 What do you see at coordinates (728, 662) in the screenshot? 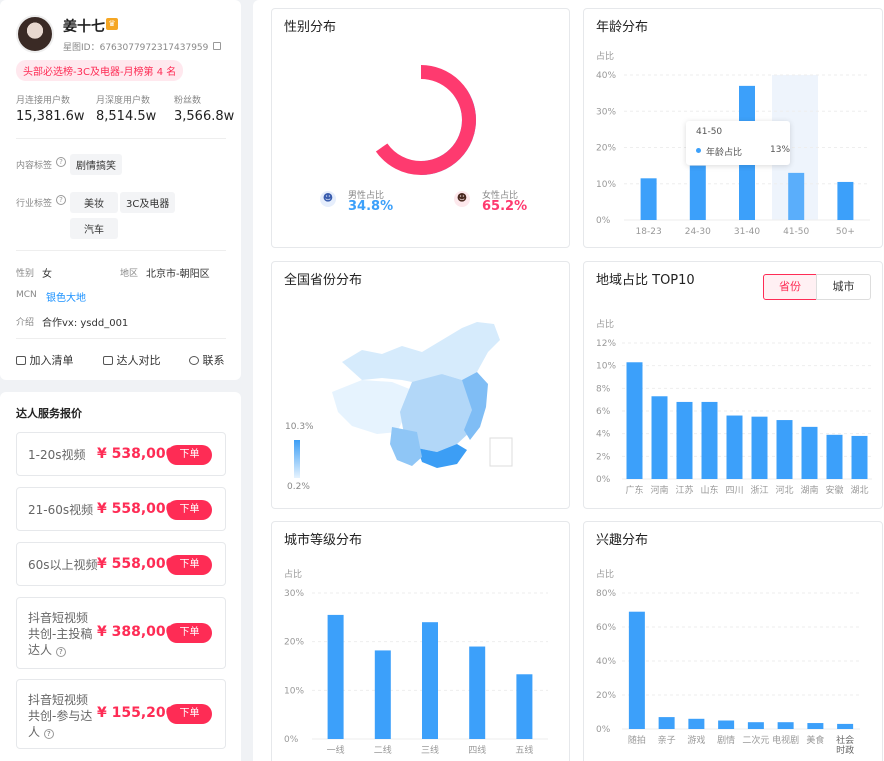
I see `interest-chart: 占比 0% 20% 40% 60% 80% 随拍 亲子 游戏 剧情 二次元 电视剧 美食 社会时政` at bounding box center [728, 662].